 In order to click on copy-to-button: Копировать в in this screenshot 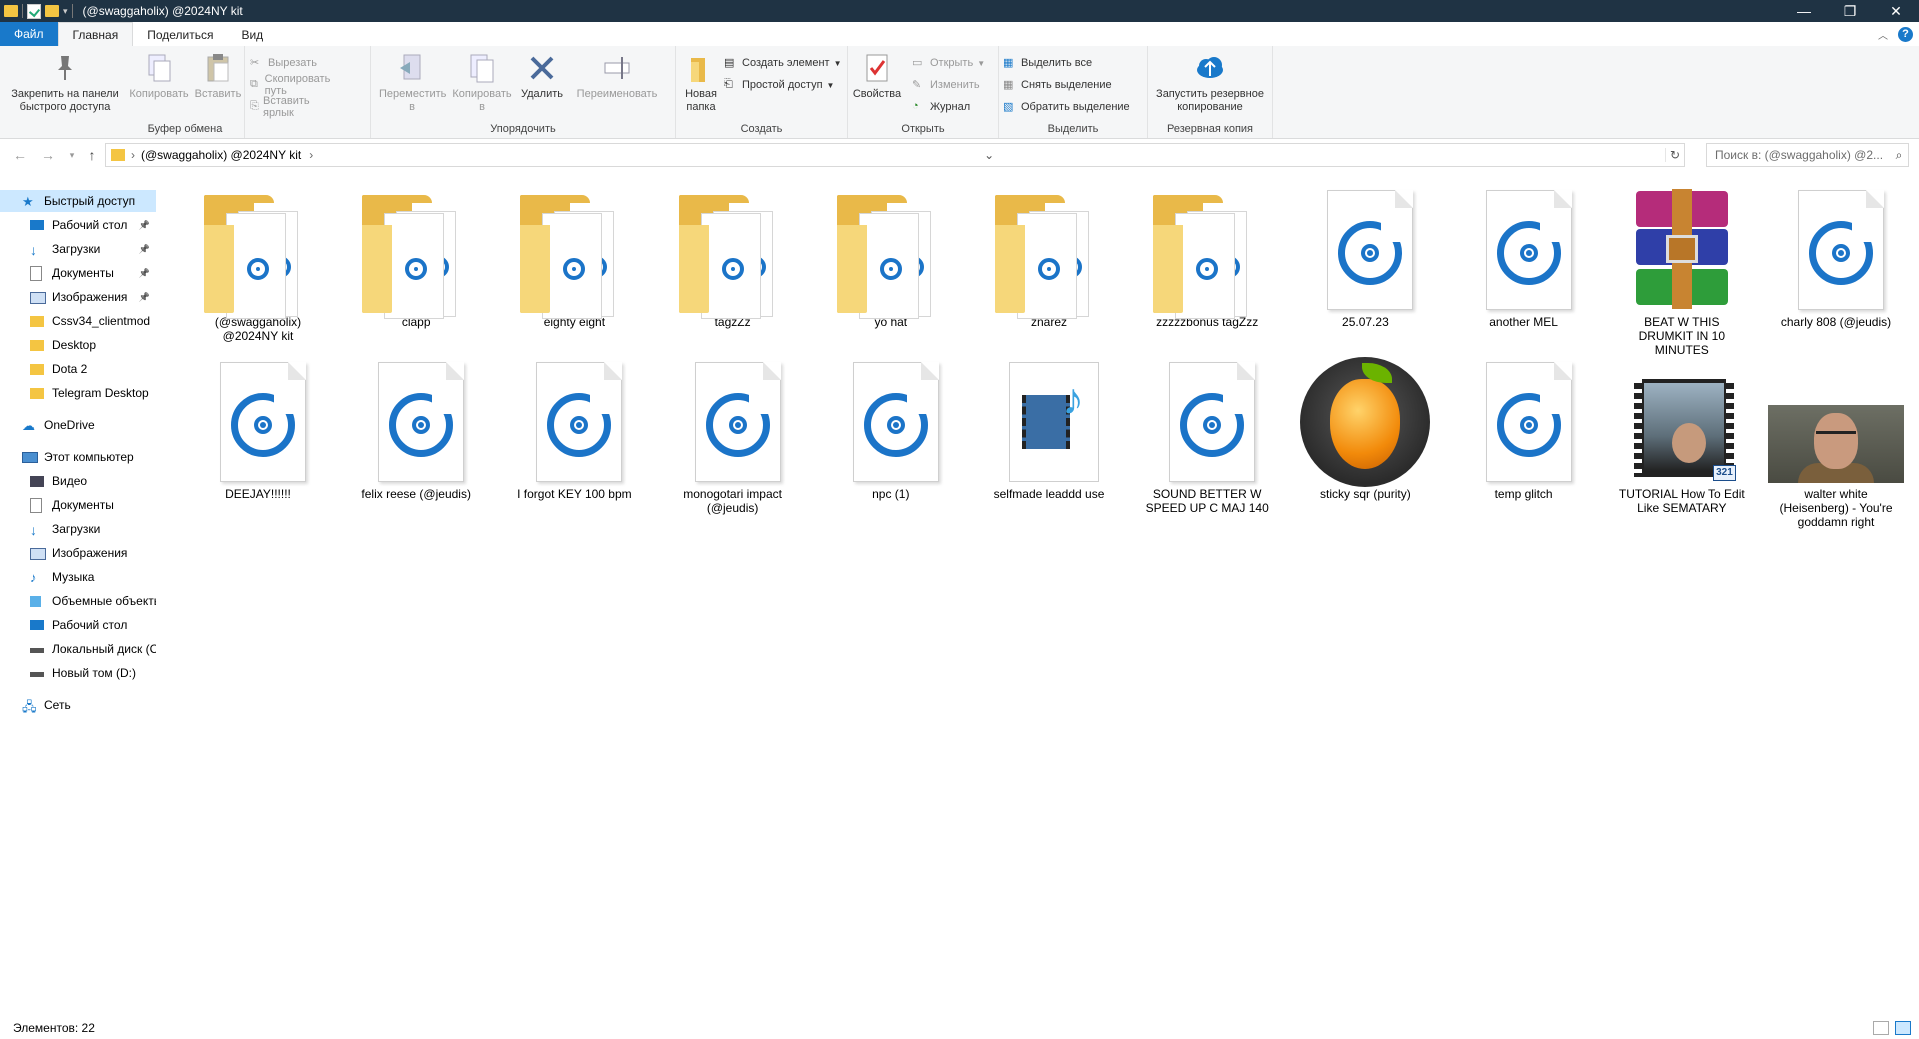, I will do `click(482, 83)`.